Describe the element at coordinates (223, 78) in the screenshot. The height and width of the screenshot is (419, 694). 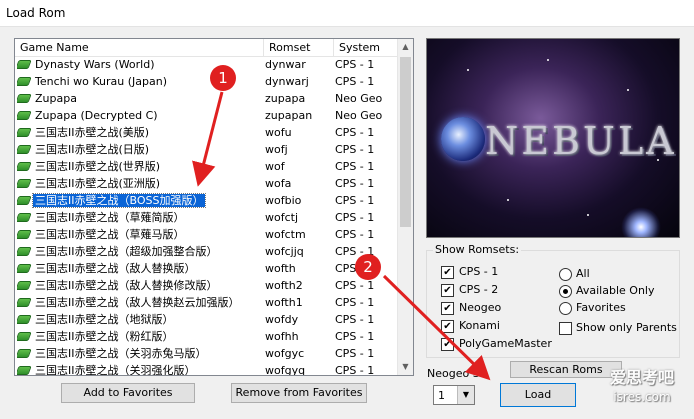
I see `annotation-marker-1: 1` at that location.